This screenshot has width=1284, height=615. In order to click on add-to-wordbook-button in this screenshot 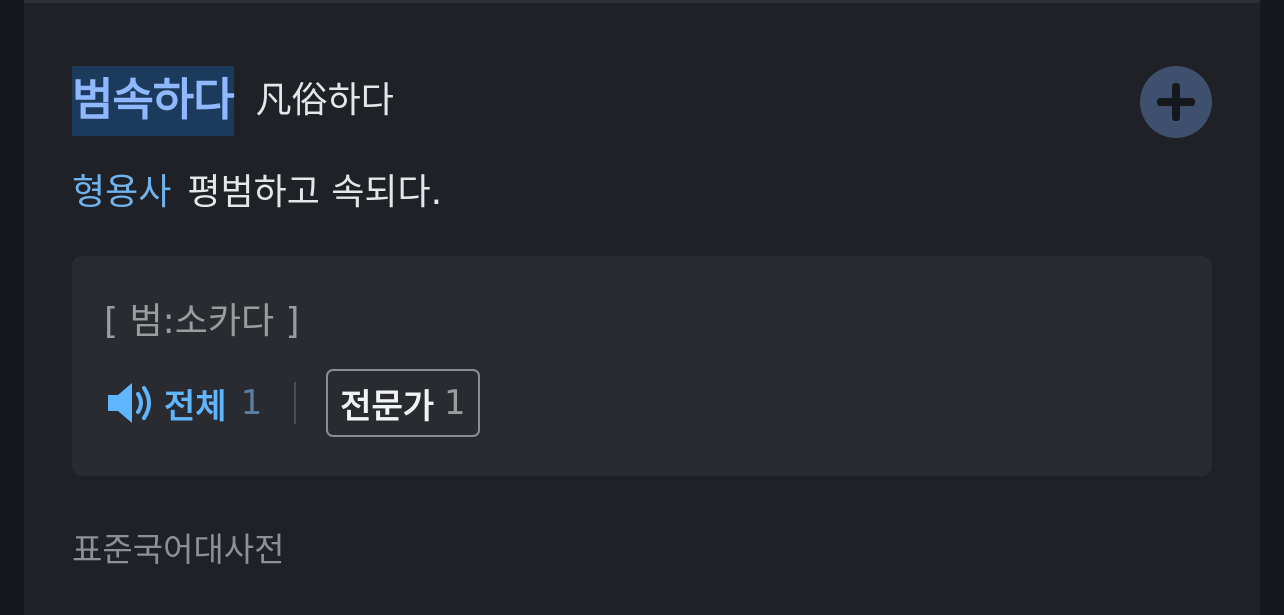, I will do `click(1176, 102)`.